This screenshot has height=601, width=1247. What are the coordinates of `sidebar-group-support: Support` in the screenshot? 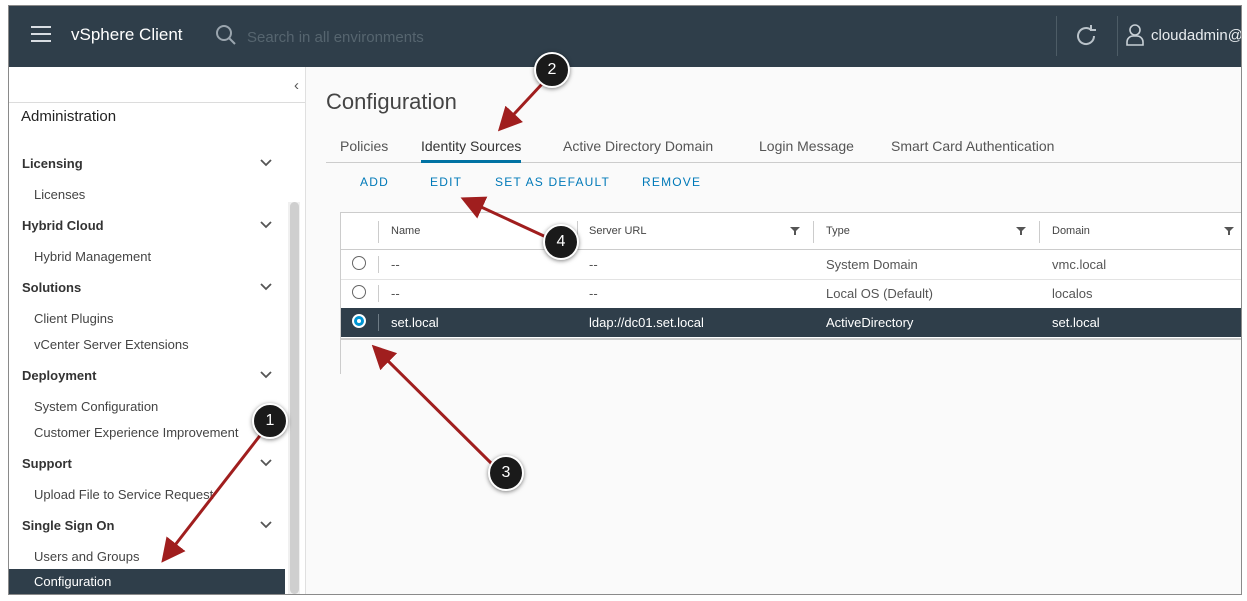 It's located at (47, 463).